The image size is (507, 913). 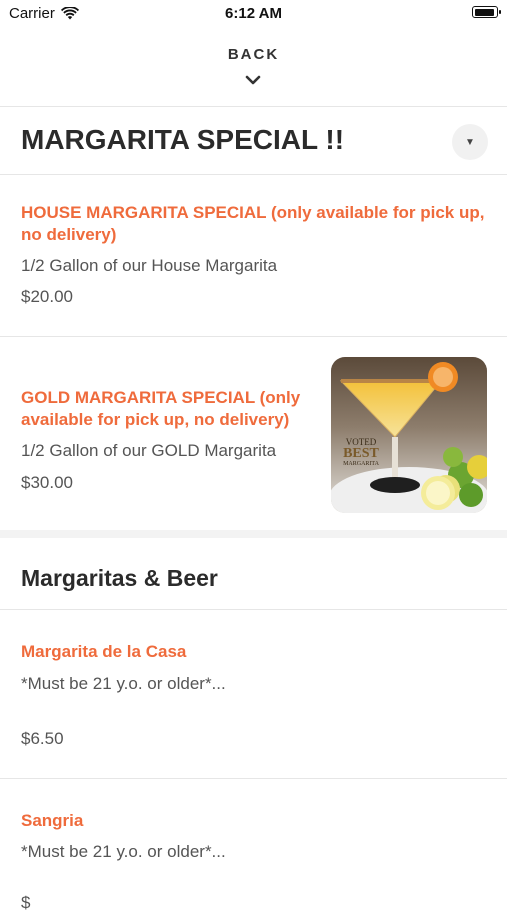 What do you see at coordinates (161, 397) in the screenshot?
I see `item-name-line: GOLD MARGARITA SPECIAL (only` at bounding box center [161, 397].